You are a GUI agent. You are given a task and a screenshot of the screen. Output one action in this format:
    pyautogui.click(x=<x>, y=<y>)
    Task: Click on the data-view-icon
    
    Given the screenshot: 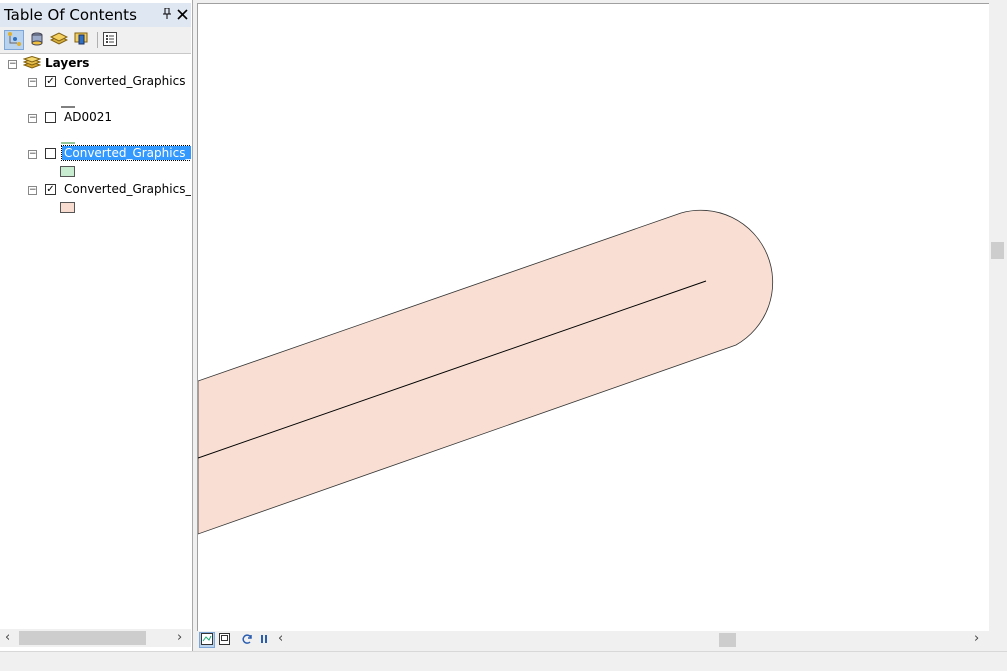 What is the action you would take?
    pyautogui.click(x=207, y=640)
    